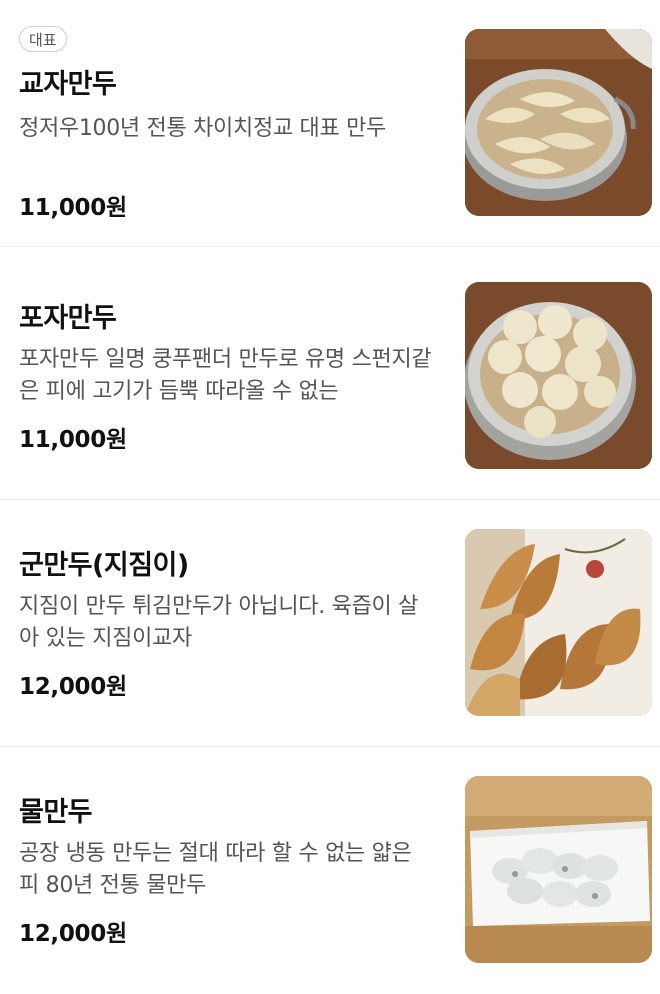  What do you see at coordinates (68, 84) in the screenshot?
I see `menu-item-name: 교자만두` at bounding box center [68, 84].